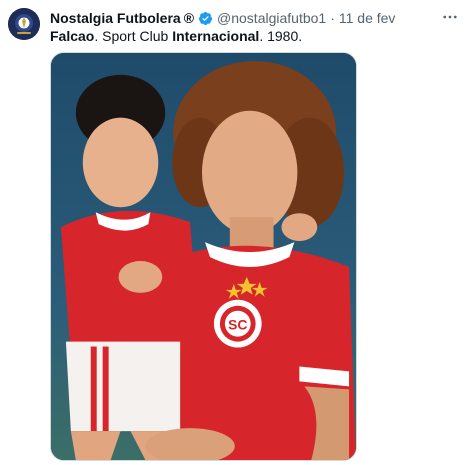 The height and width of the screenshot is (465, 471). Describe the element at coordinates (216, 36) in the screenshot. I see `tweet-text-internacional: Internacional` at that location.